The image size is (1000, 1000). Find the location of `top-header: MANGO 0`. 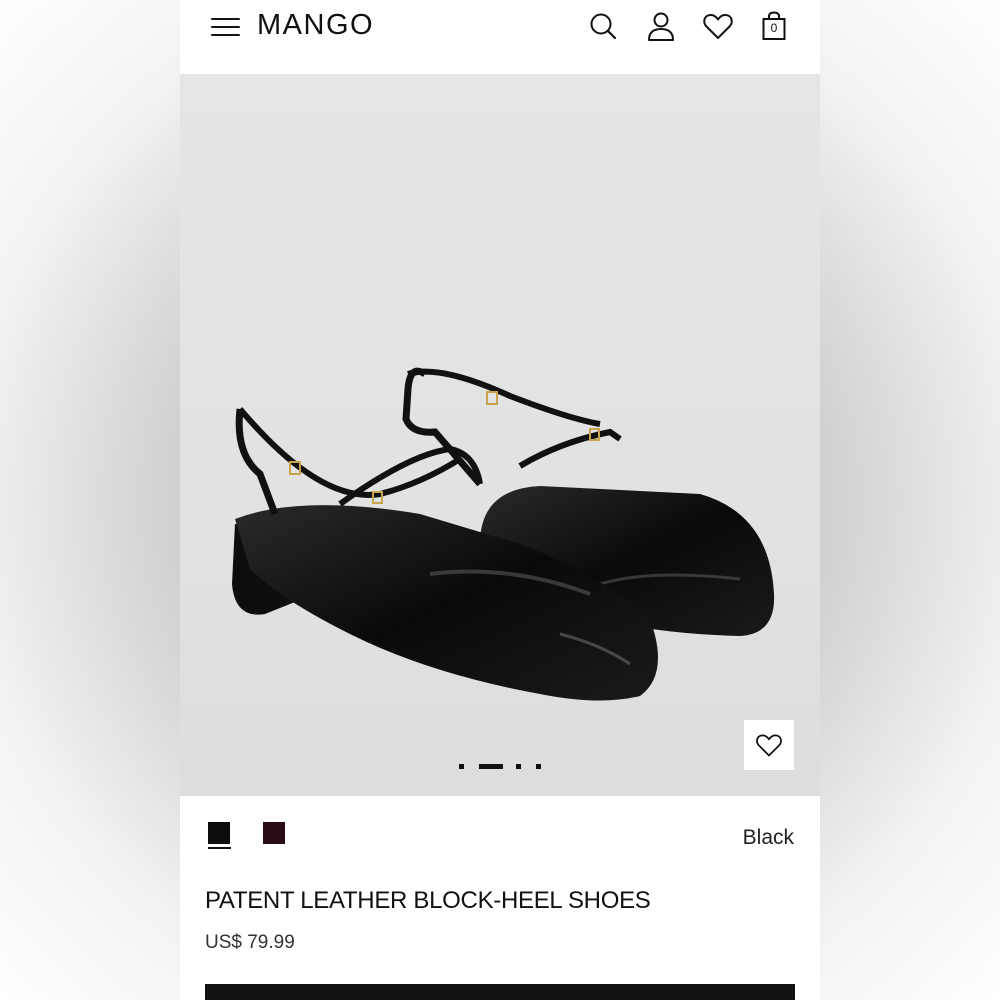

top-header: MANGO 0 is located at coordinates (500, 37).